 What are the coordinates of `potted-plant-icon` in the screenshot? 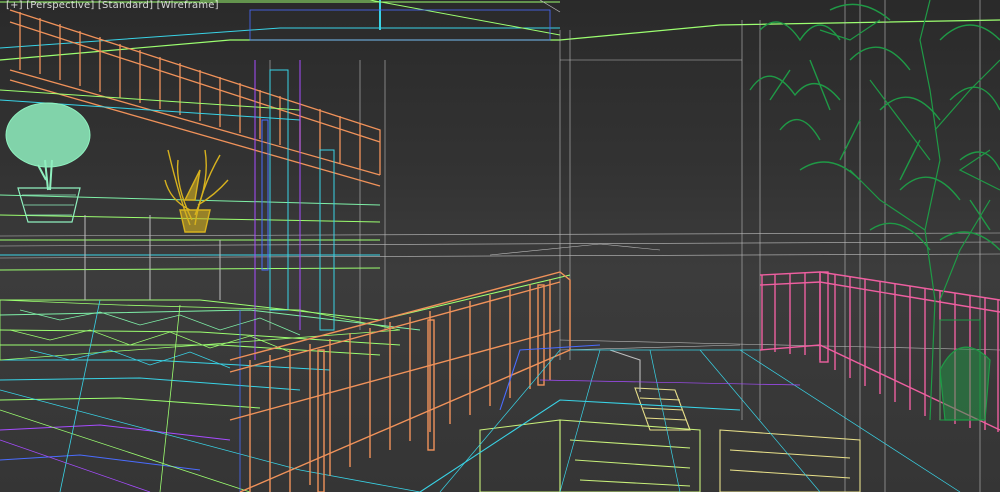 It's located at (196, 191).